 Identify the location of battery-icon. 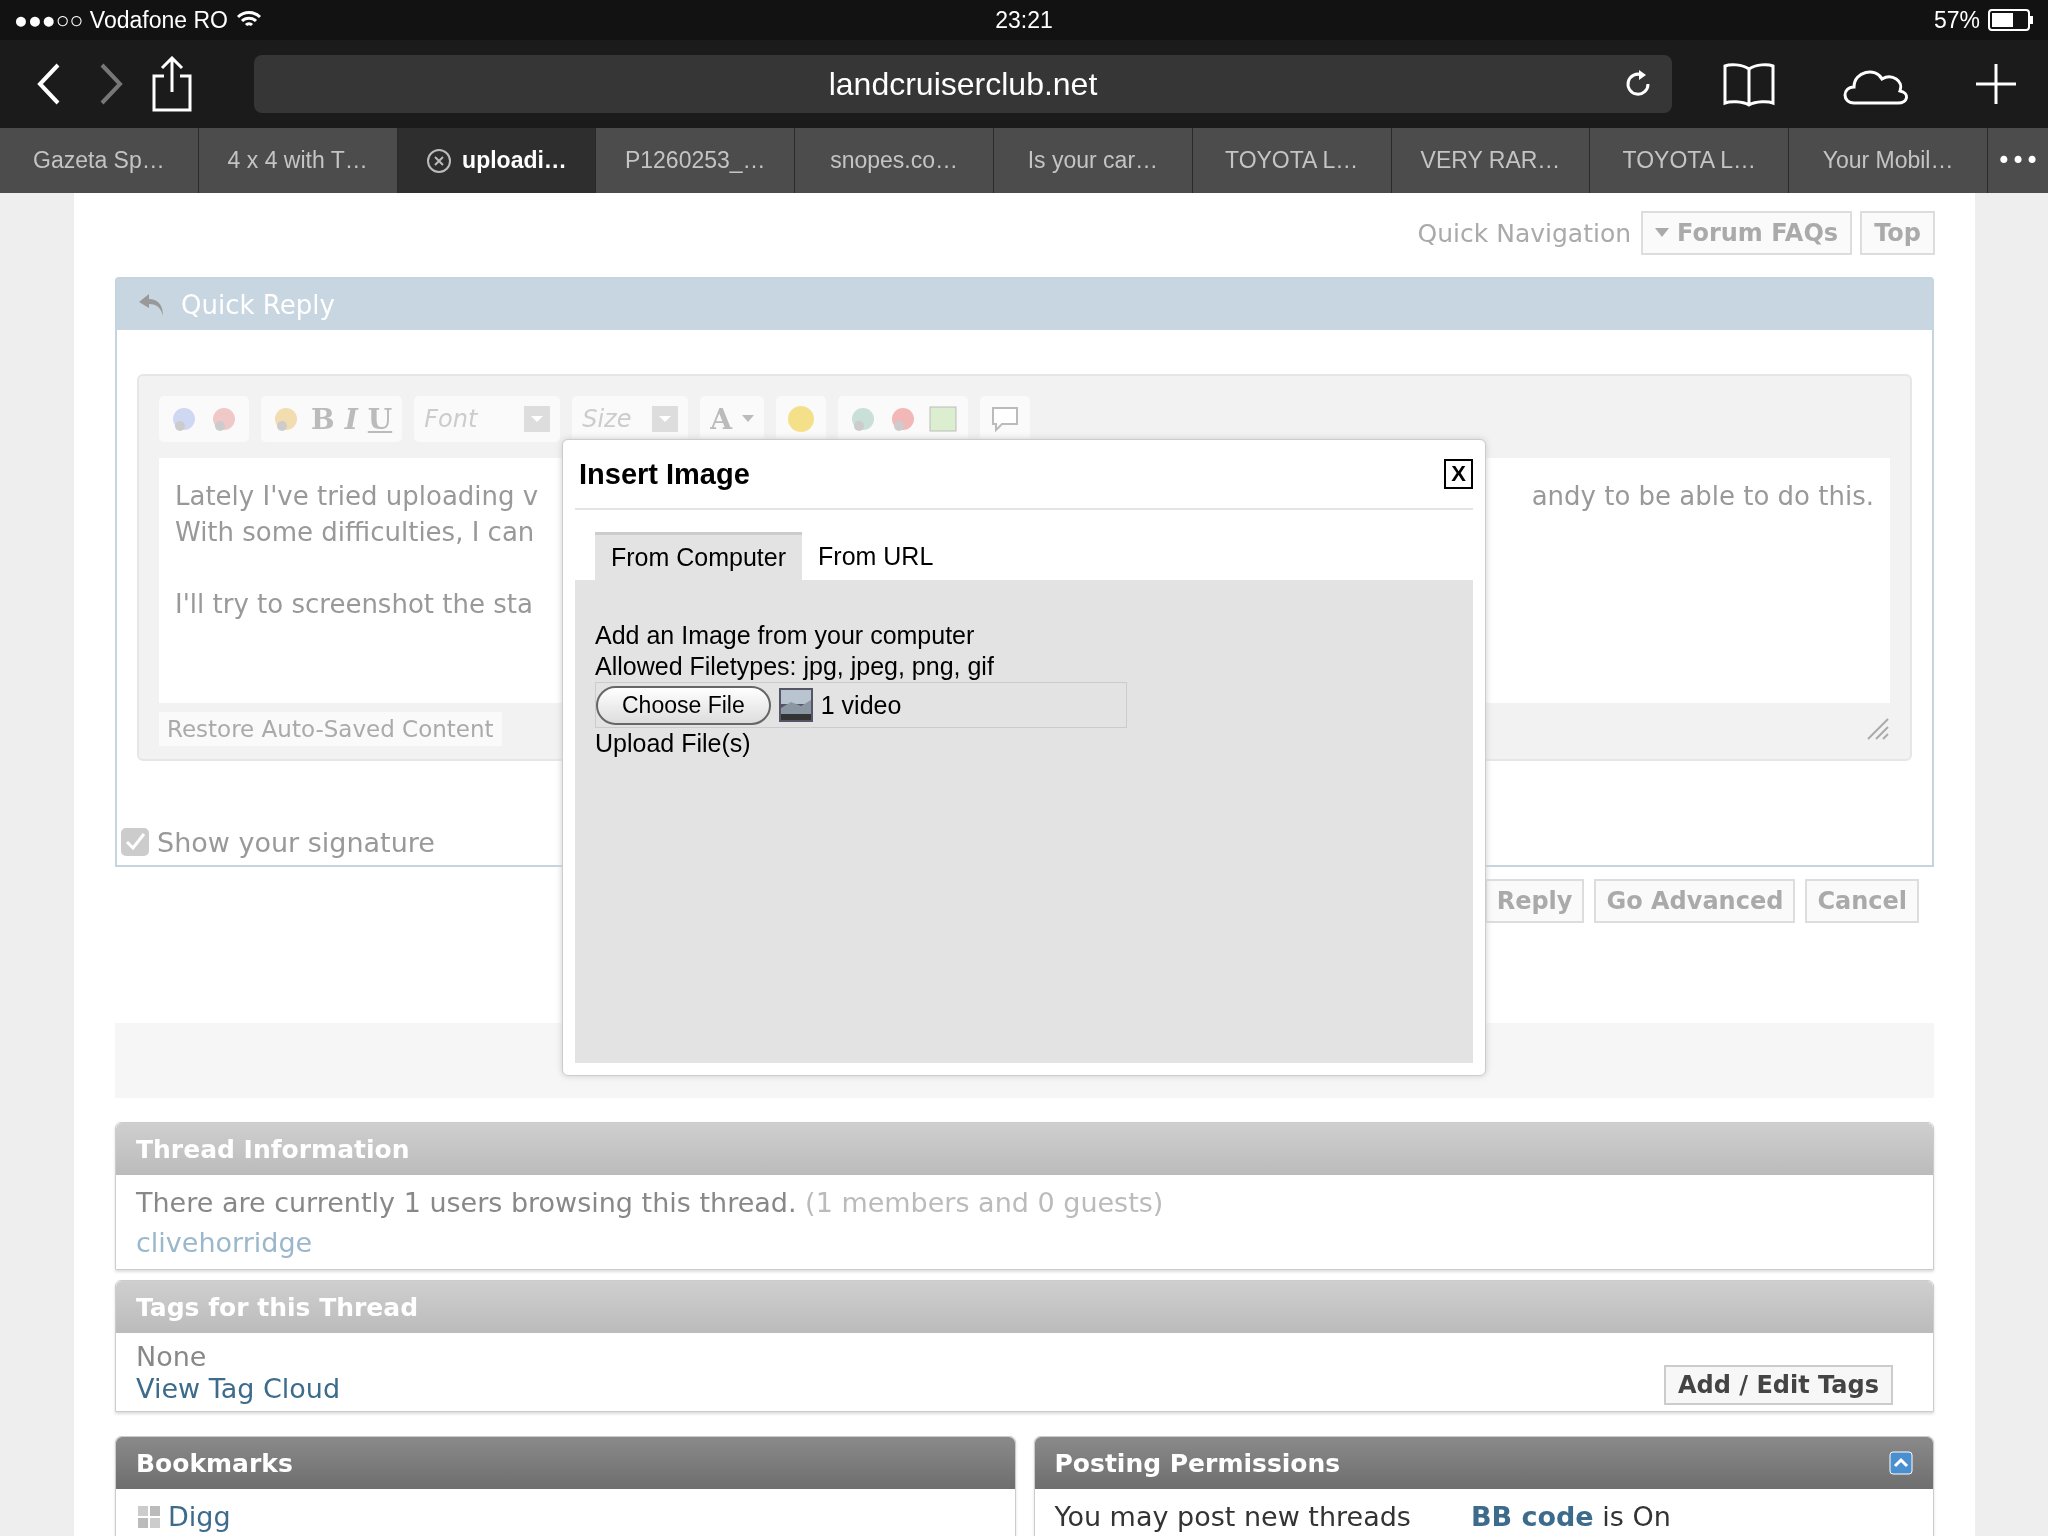
(2011, 20).